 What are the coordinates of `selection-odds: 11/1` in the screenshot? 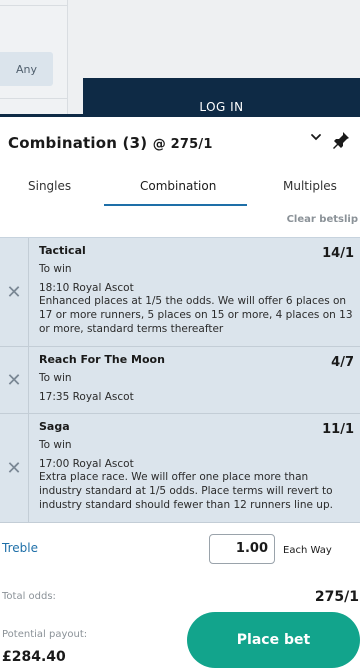 It's located at (338, 429).